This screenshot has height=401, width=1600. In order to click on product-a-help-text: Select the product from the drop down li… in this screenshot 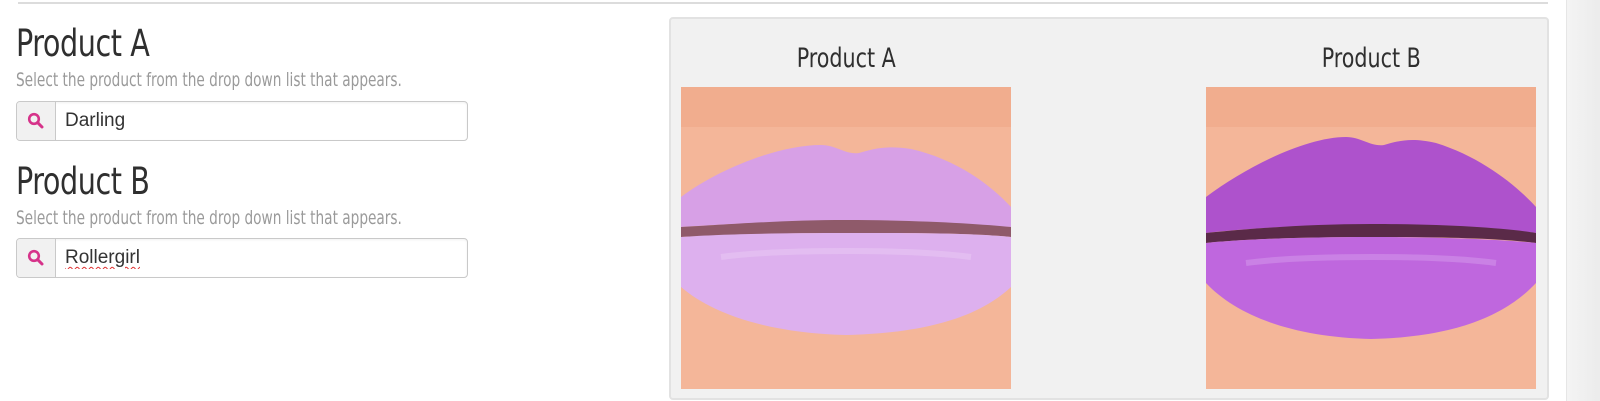, I will do `click(209, 80)`.